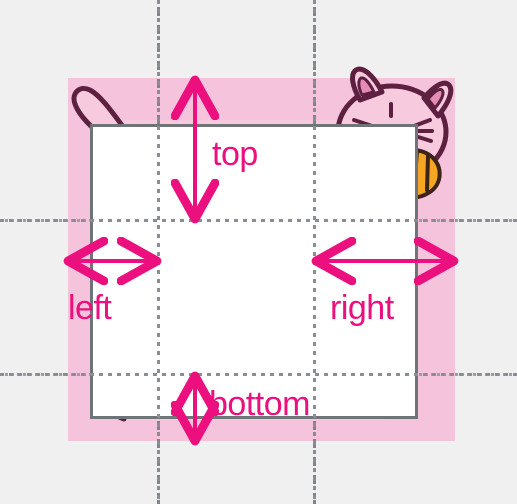 The image size is (517, 504). What do you see at coordinates (362, 308) in the screenshot?
I see `label-right: right` at bounding box center [362, 308].